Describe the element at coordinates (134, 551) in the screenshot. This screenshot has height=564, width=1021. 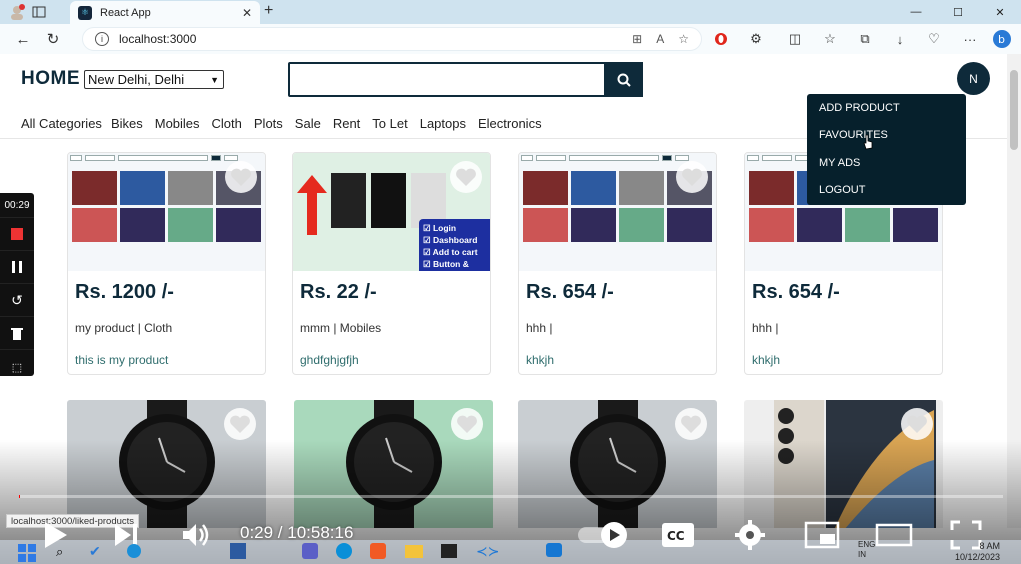
I see `taskbar-edge-icon` at that location.